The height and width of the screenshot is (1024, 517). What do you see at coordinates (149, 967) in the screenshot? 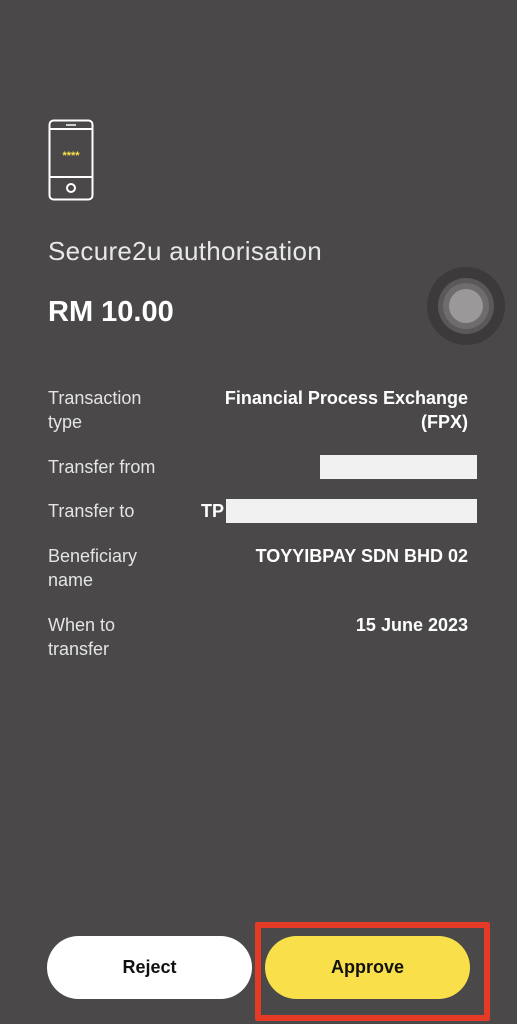
I see `reject-button: Reject` at bounding box center [149, 967].